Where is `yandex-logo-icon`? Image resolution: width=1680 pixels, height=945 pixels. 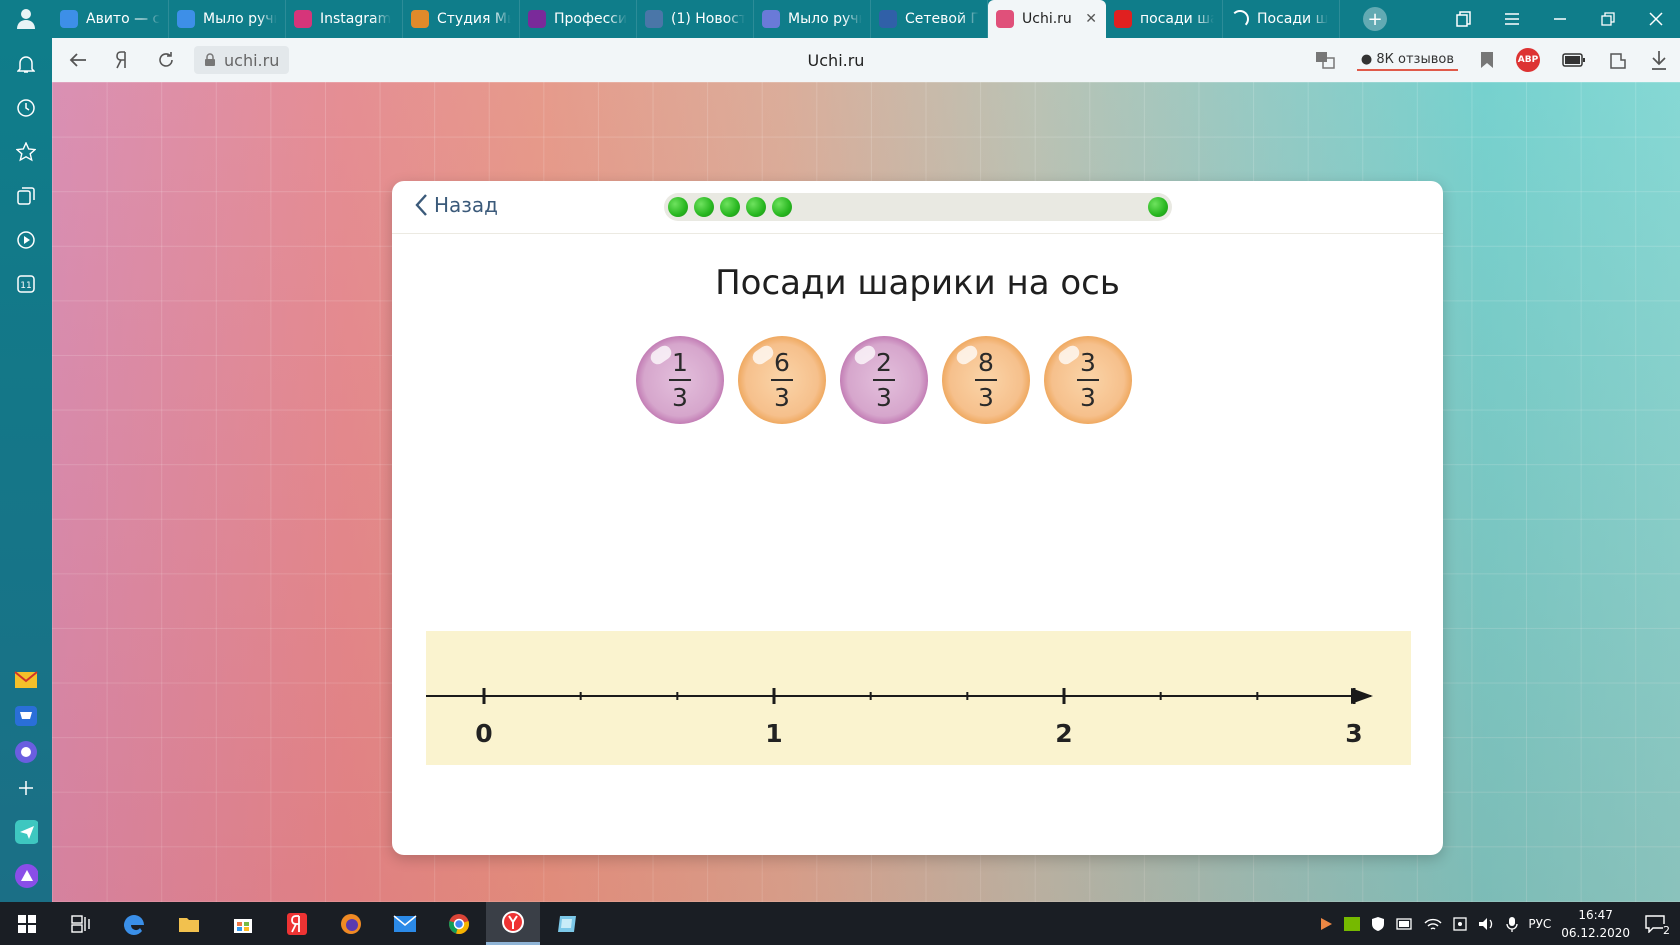 yandex-logo-icon is located at coordinates (121, 60).